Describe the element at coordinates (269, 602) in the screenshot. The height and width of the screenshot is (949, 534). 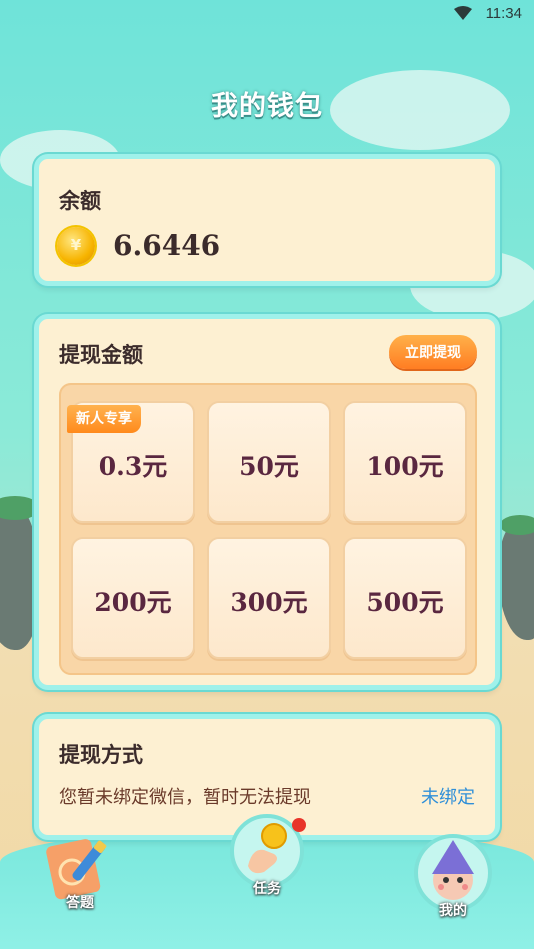
I see `amount-option-label: 300元` at that location.